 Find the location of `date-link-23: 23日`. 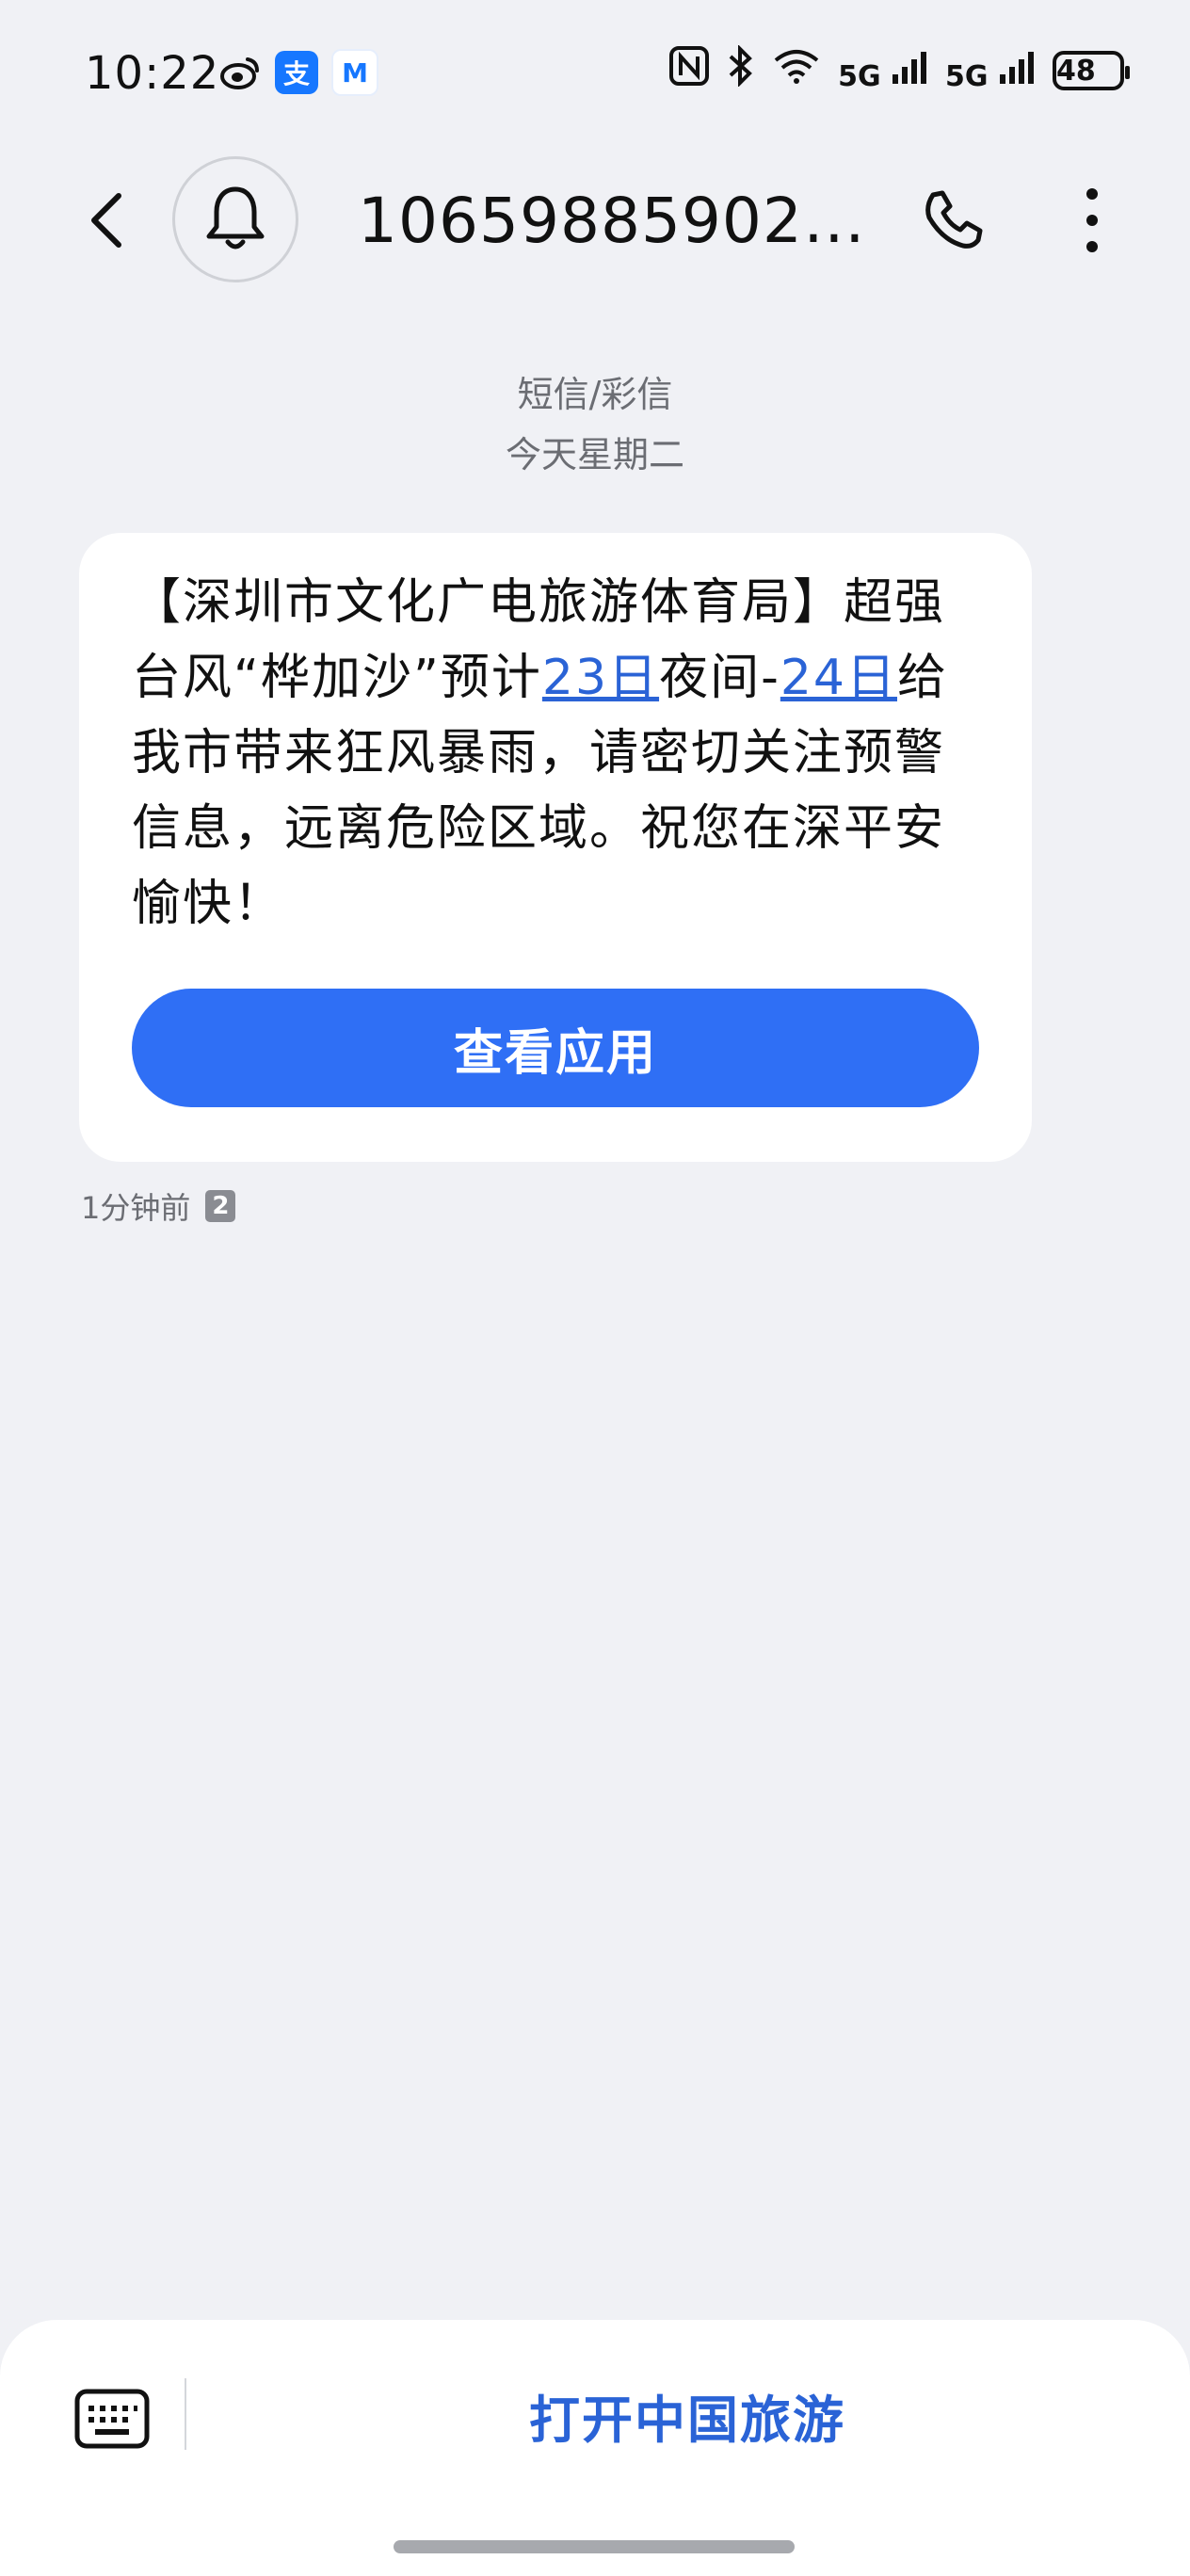

date-link-23: 23日 is located at coordinates (600, 678).